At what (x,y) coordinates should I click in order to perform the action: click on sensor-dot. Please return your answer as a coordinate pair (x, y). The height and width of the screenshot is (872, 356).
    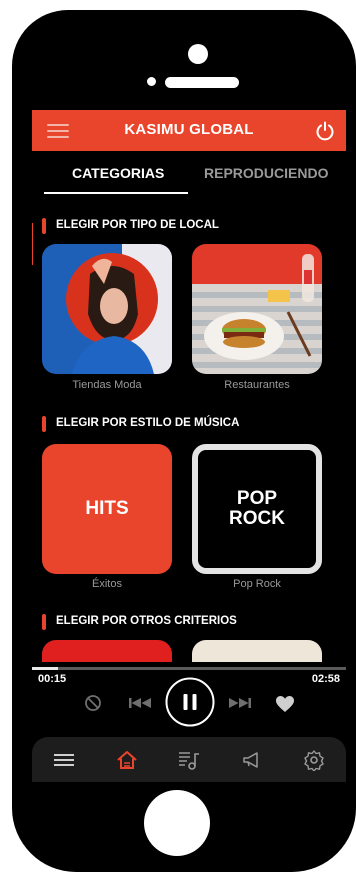
    Looking at the image, I should click on (151, 81).